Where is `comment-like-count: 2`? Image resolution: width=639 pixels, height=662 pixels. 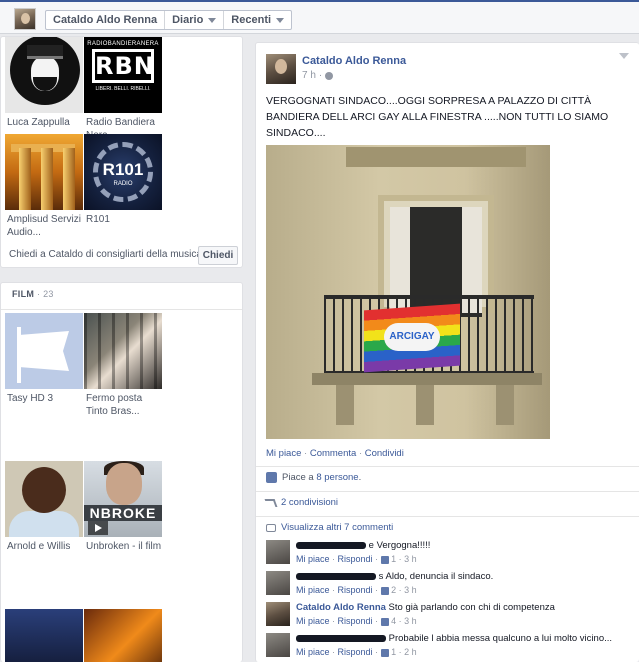
comment-like-count: 2 is located at coordinates (393, 590).